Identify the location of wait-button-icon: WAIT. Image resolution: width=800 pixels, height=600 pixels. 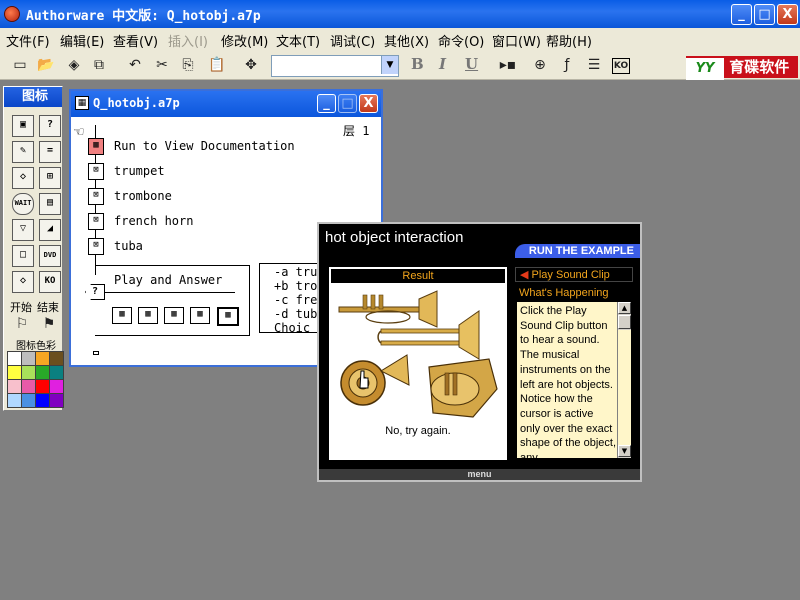
(23, 204).